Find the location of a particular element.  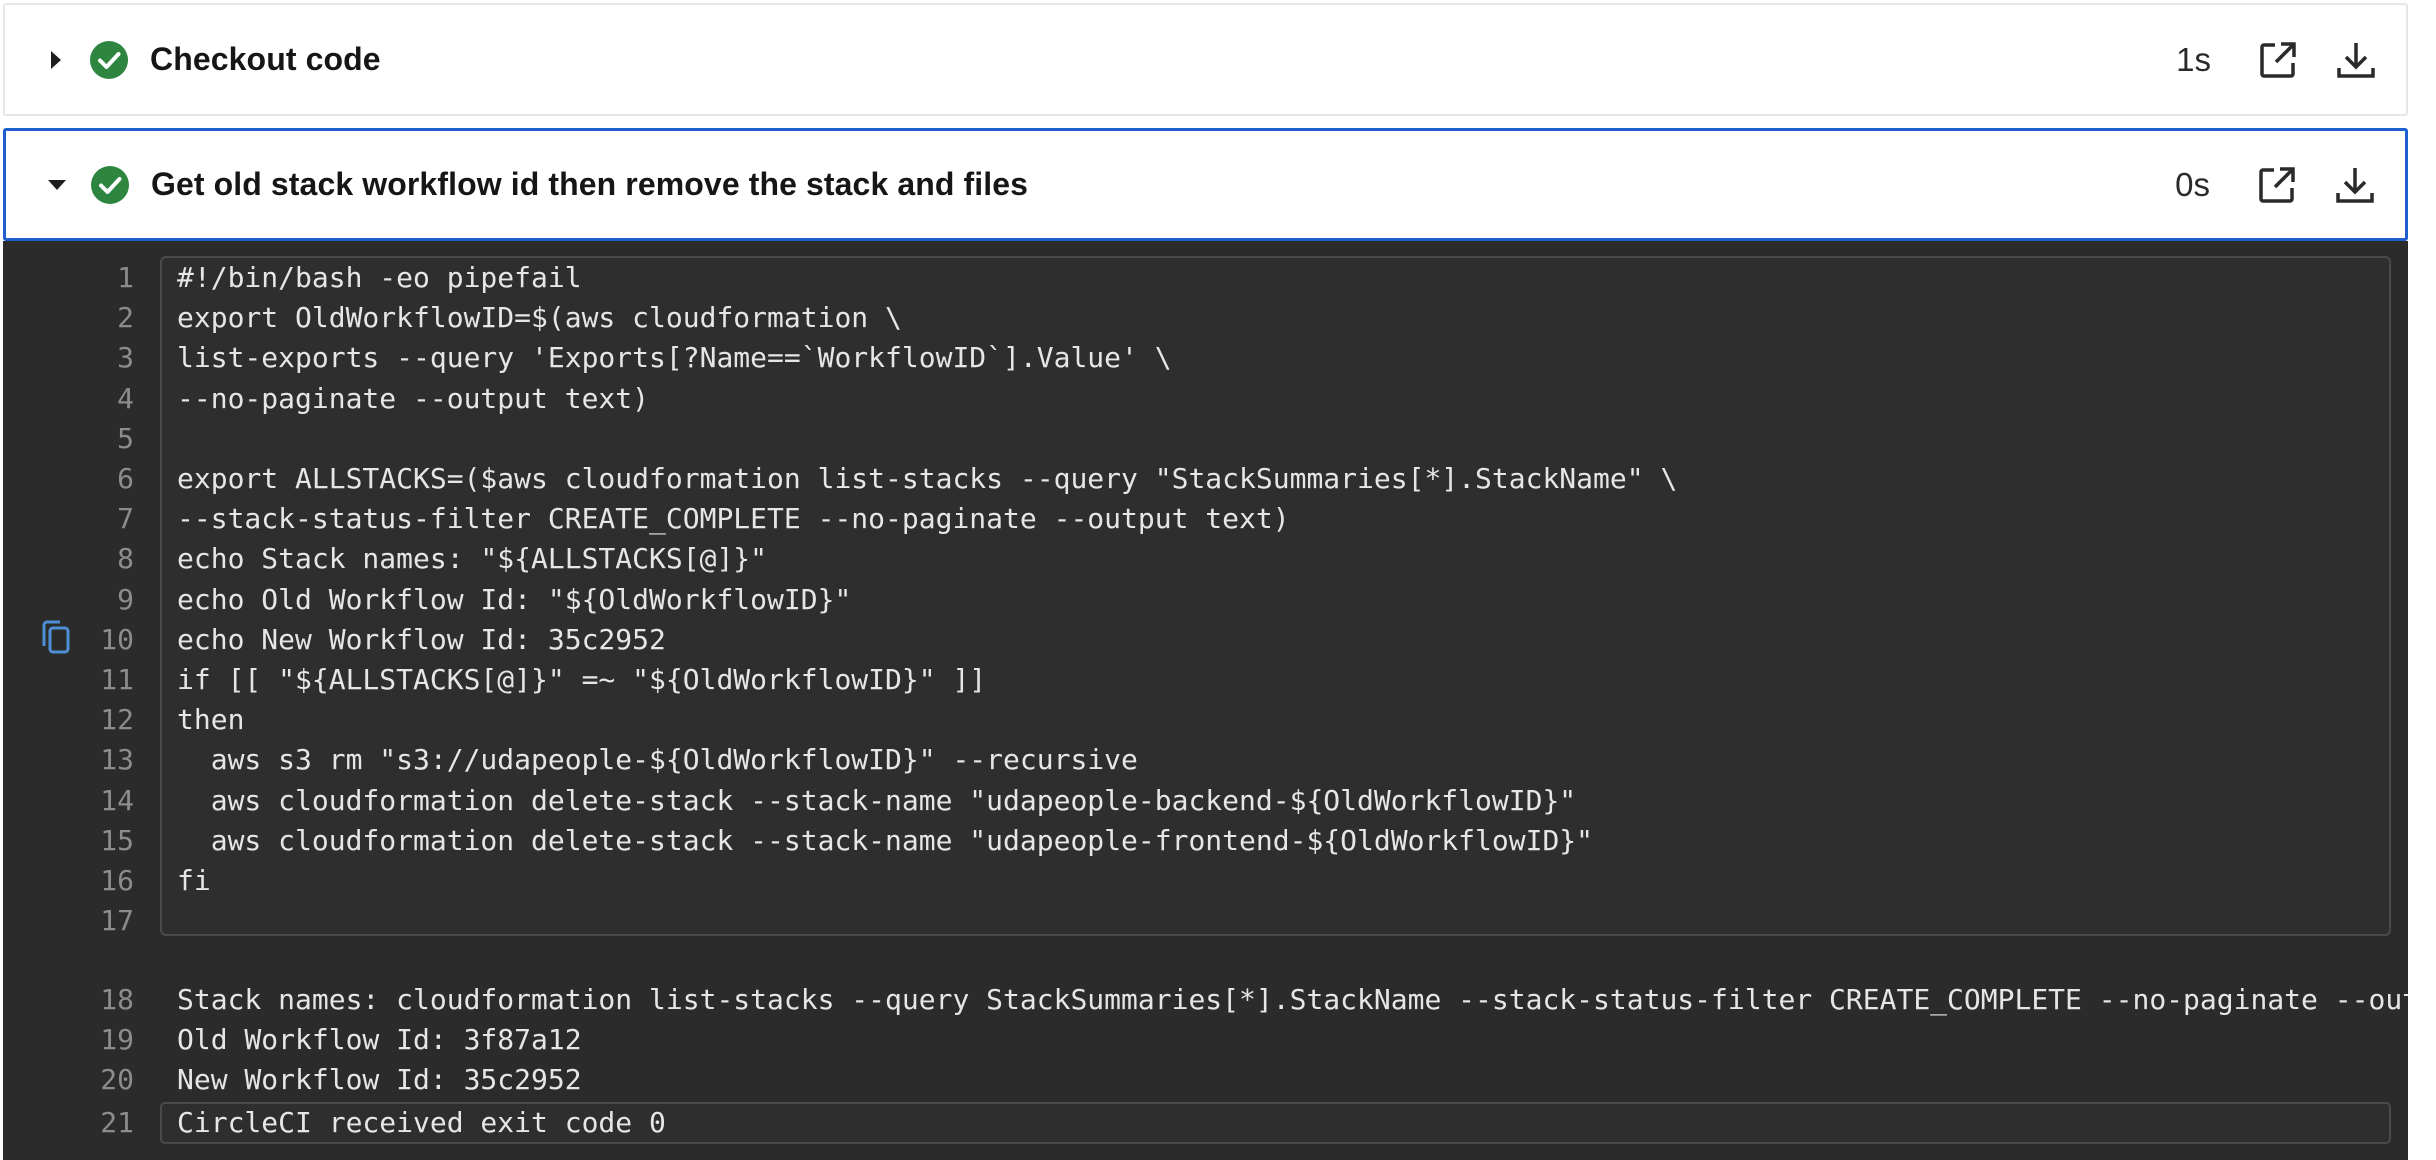

line-number: 7 is located at coordinates (125, 519).